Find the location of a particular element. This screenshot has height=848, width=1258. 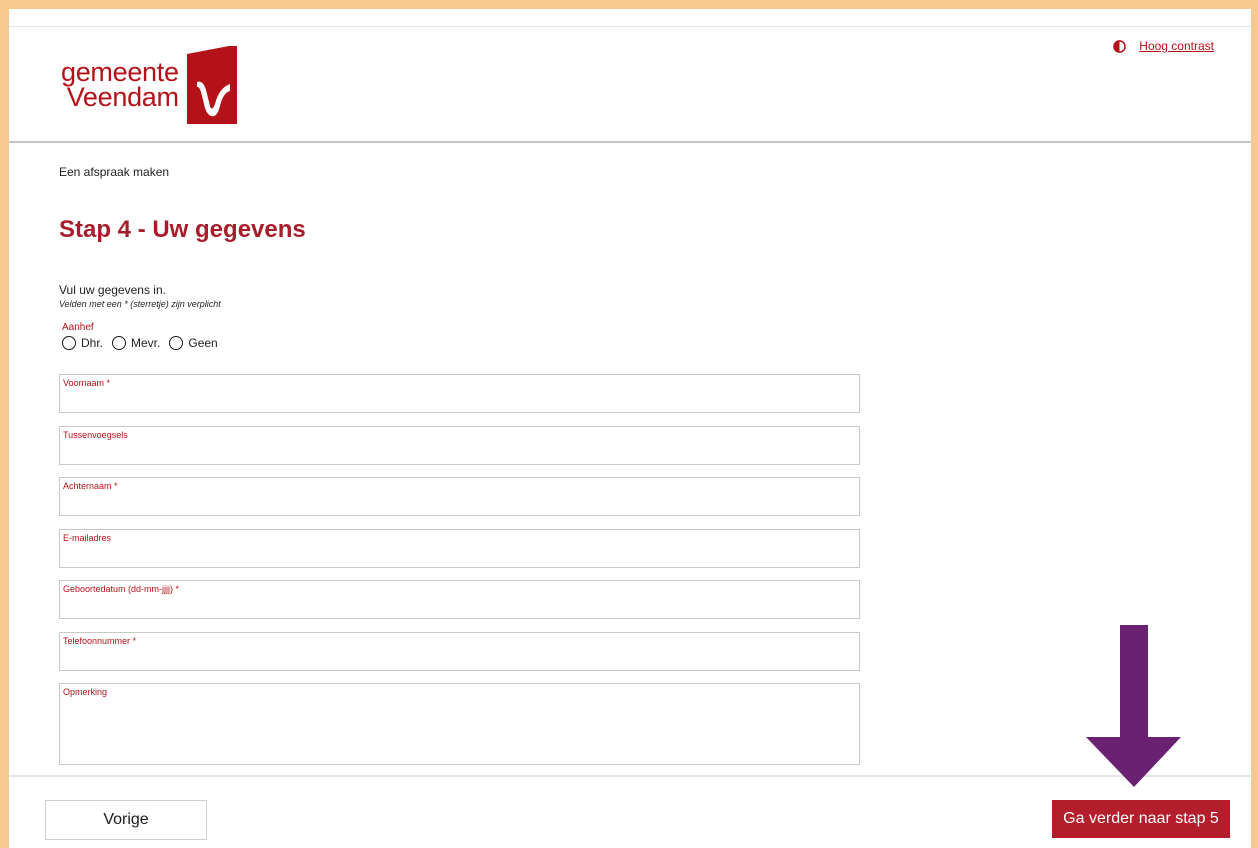

infix-field: Tussenvoegsels is located at coordinates (459, 445).